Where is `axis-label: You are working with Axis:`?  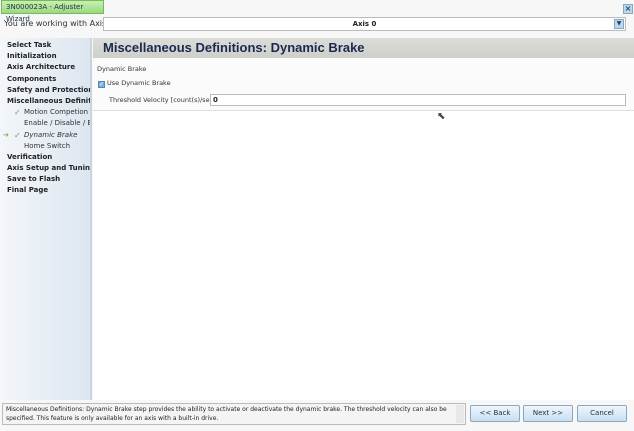 axis-label: You are working with Axis: is located at coordinates (56, 23).